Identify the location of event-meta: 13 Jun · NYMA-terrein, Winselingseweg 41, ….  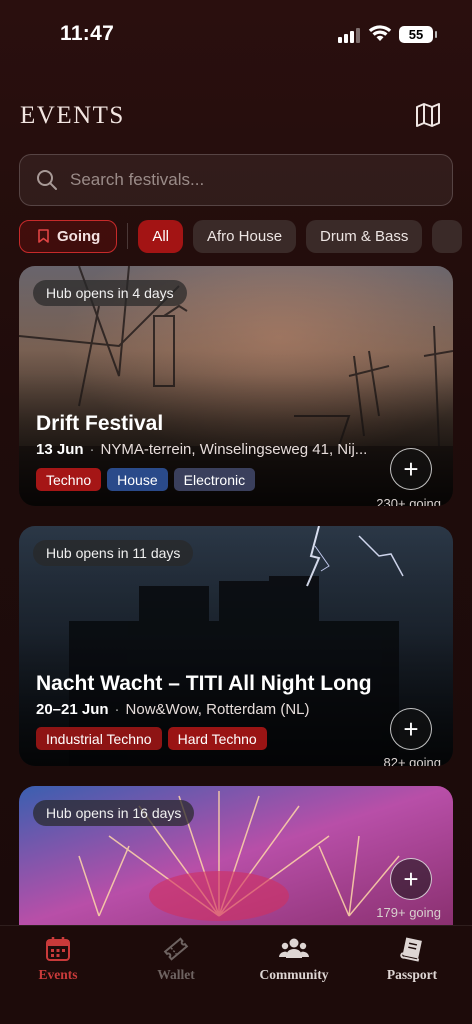
(206, 449).